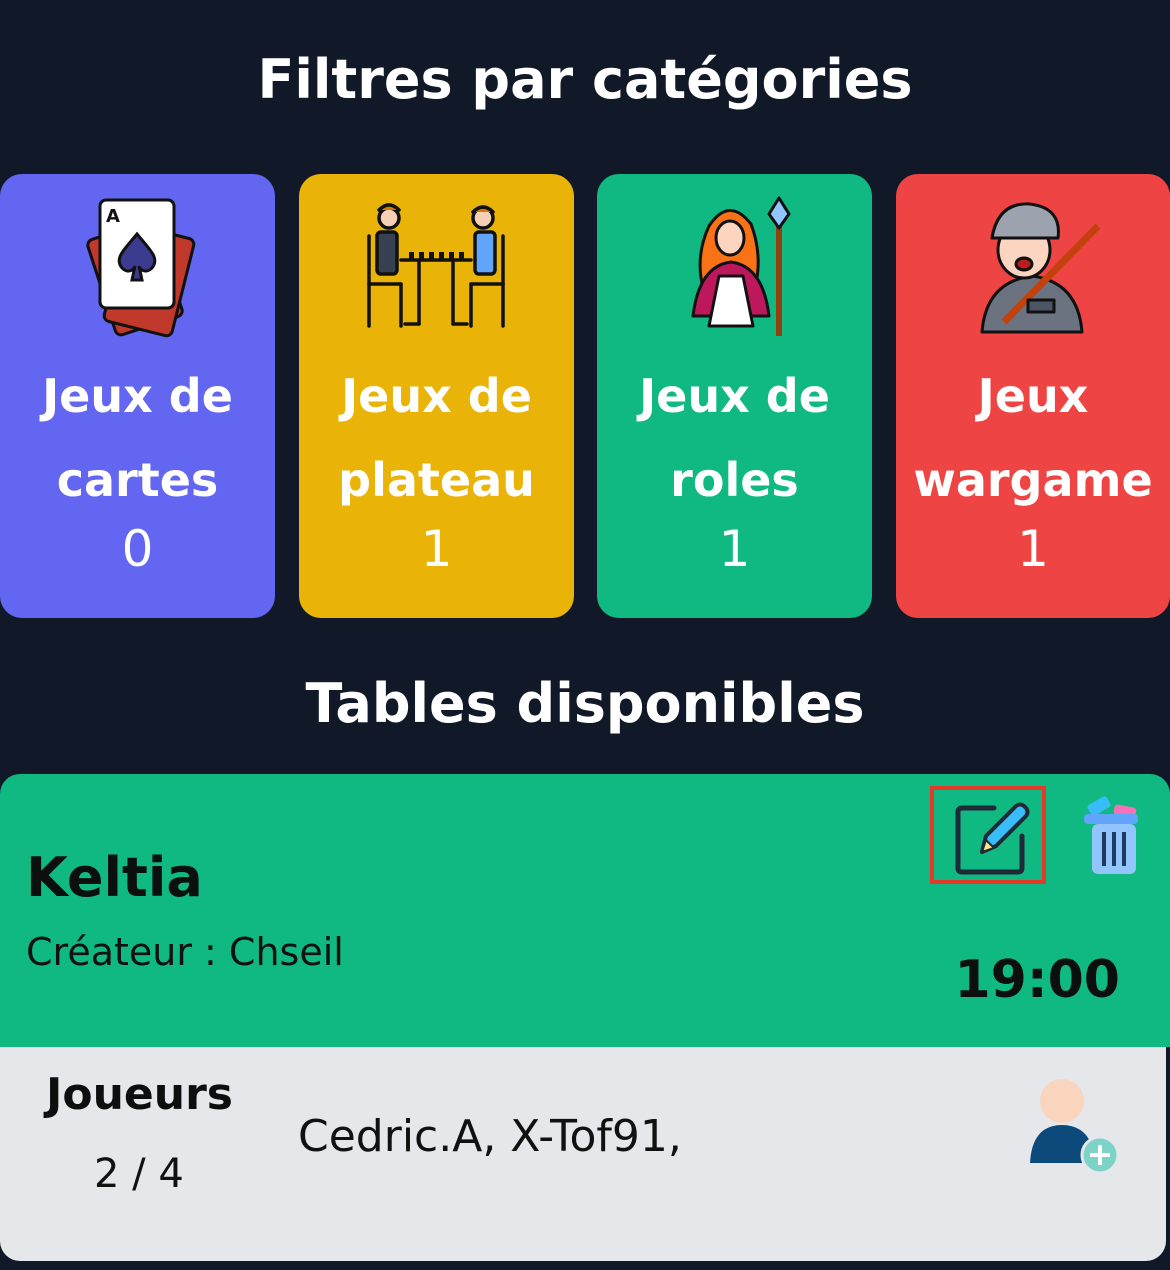 The image size is (1170, 1270). What do you see at coordinates (1033, 480) in the screenshot?
I see `category-label-line2: wargame` at bounding box center [1033, 480].